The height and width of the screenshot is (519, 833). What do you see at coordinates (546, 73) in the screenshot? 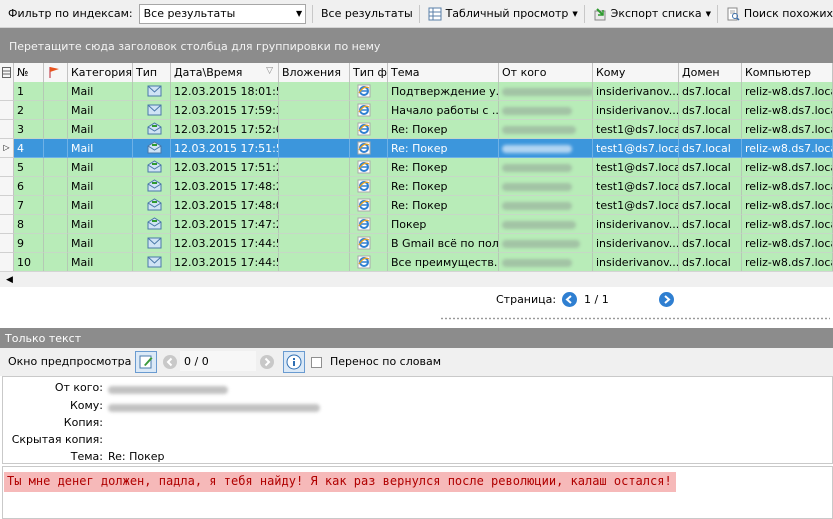
I see `column-header-from: От кого` at bounding box center [546, 73].